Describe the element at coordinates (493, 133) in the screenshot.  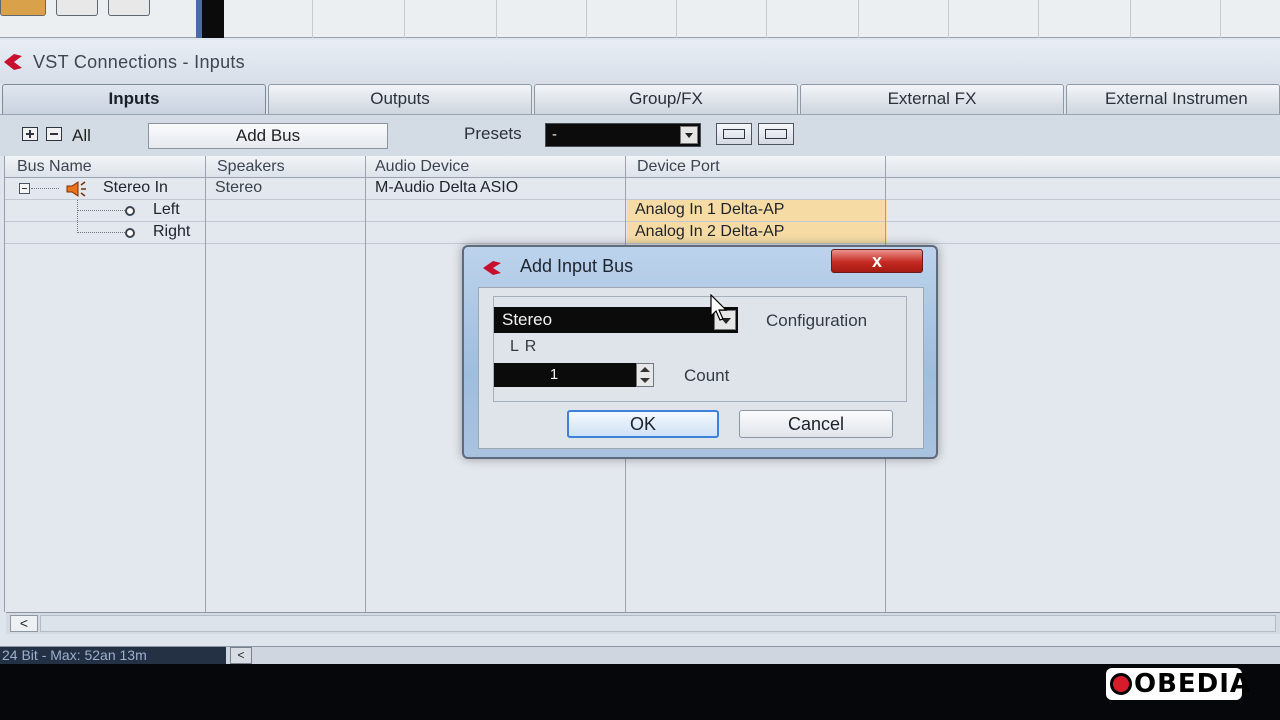
I see `presets-label: Presets` at that location.